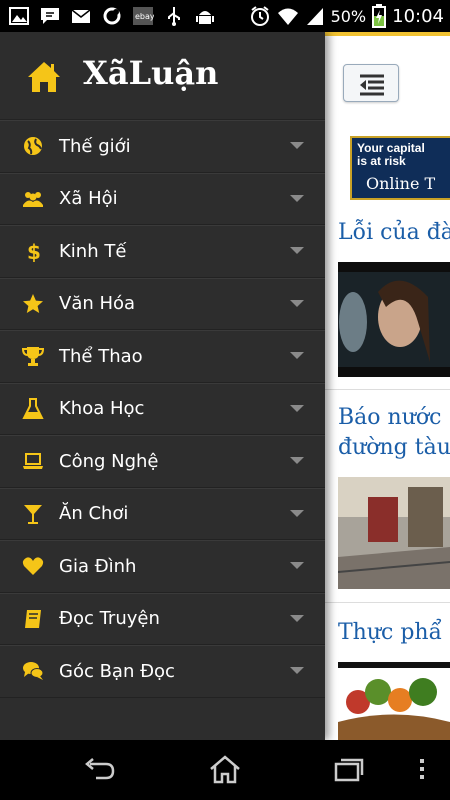 This screenshot has width=450, height=800. What do you see at coordinates (394, 448) in the screenshot?
I see `article-title-line2: đường tàu` at bounding box center [394, 448].